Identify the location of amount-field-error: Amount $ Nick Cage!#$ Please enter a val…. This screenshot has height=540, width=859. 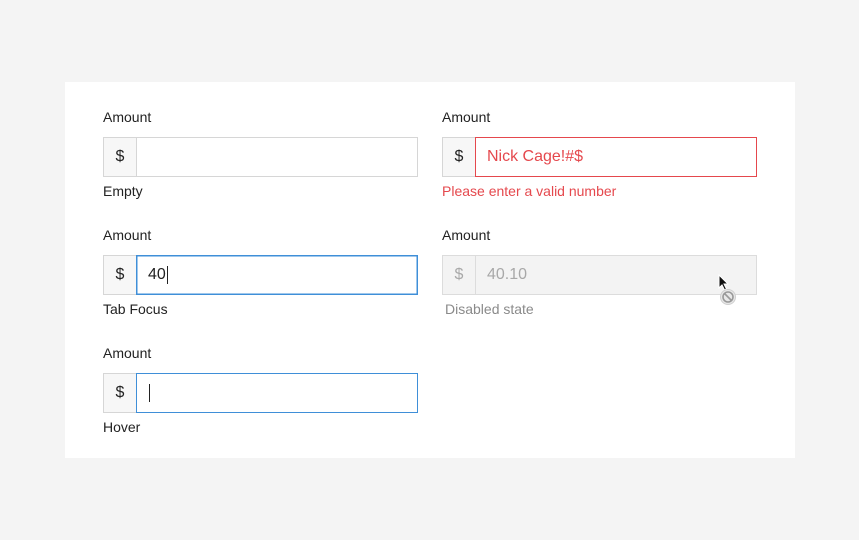
(599, 154).